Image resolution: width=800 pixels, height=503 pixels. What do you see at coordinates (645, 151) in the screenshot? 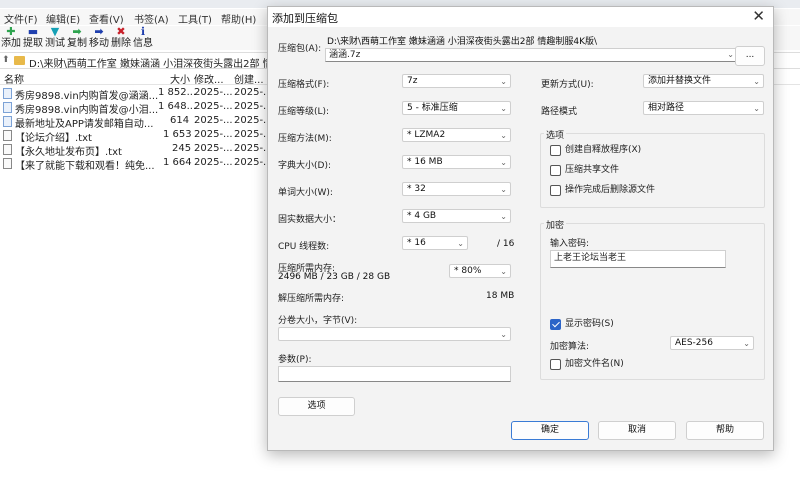
I see `create-sfx-checkbox: 创建自释放程序(X)` at bounding box center [645, 151].